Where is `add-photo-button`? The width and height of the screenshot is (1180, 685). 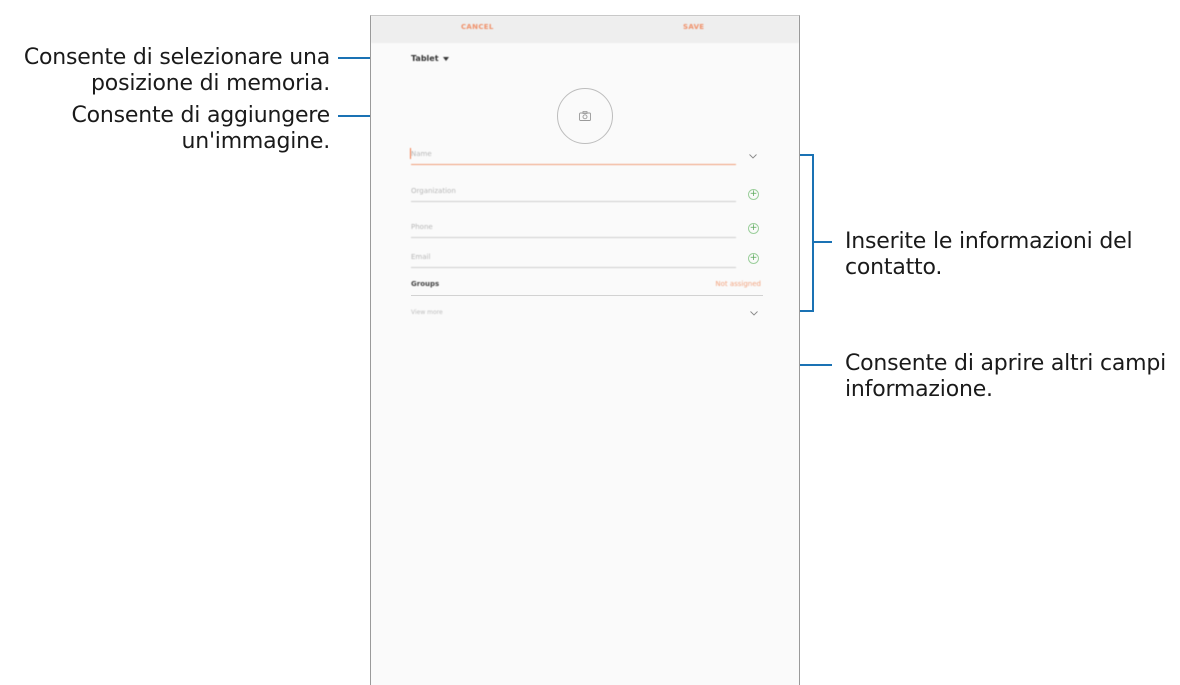
add-photo-button is located at coordinates (585, 116).